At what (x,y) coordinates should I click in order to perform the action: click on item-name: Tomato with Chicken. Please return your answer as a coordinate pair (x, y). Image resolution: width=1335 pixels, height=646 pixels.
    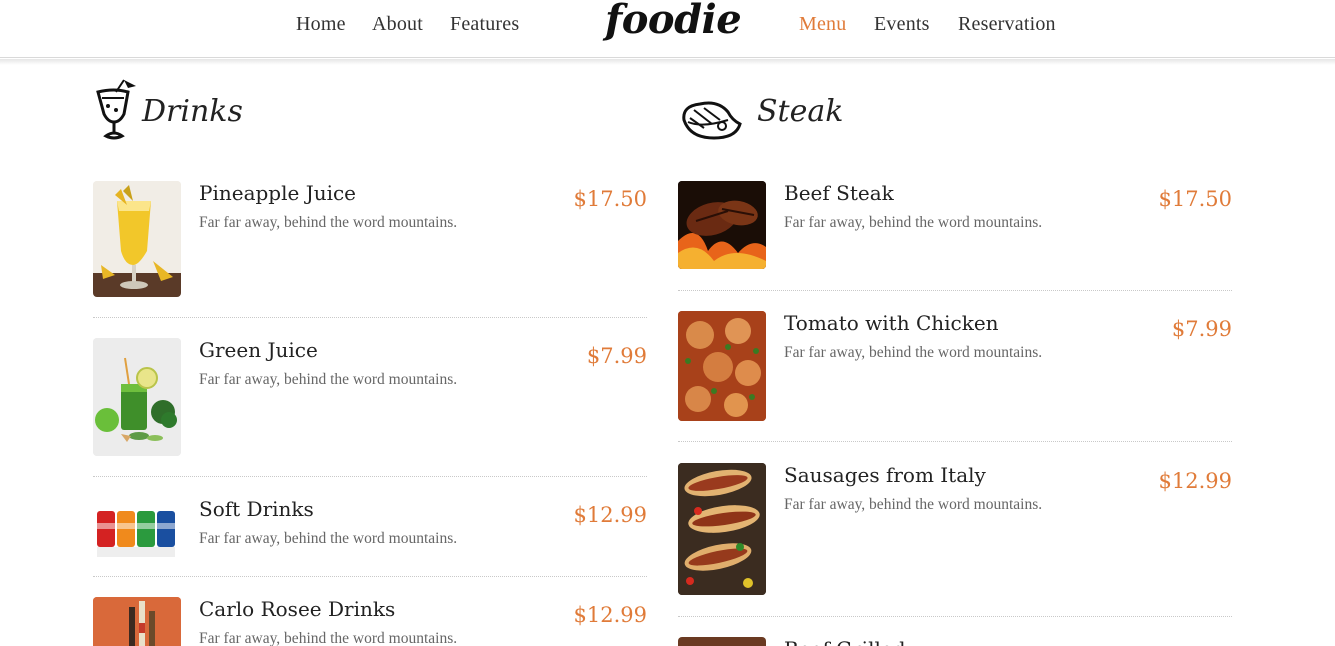
    Looking at the image, I should click on (891, 323).